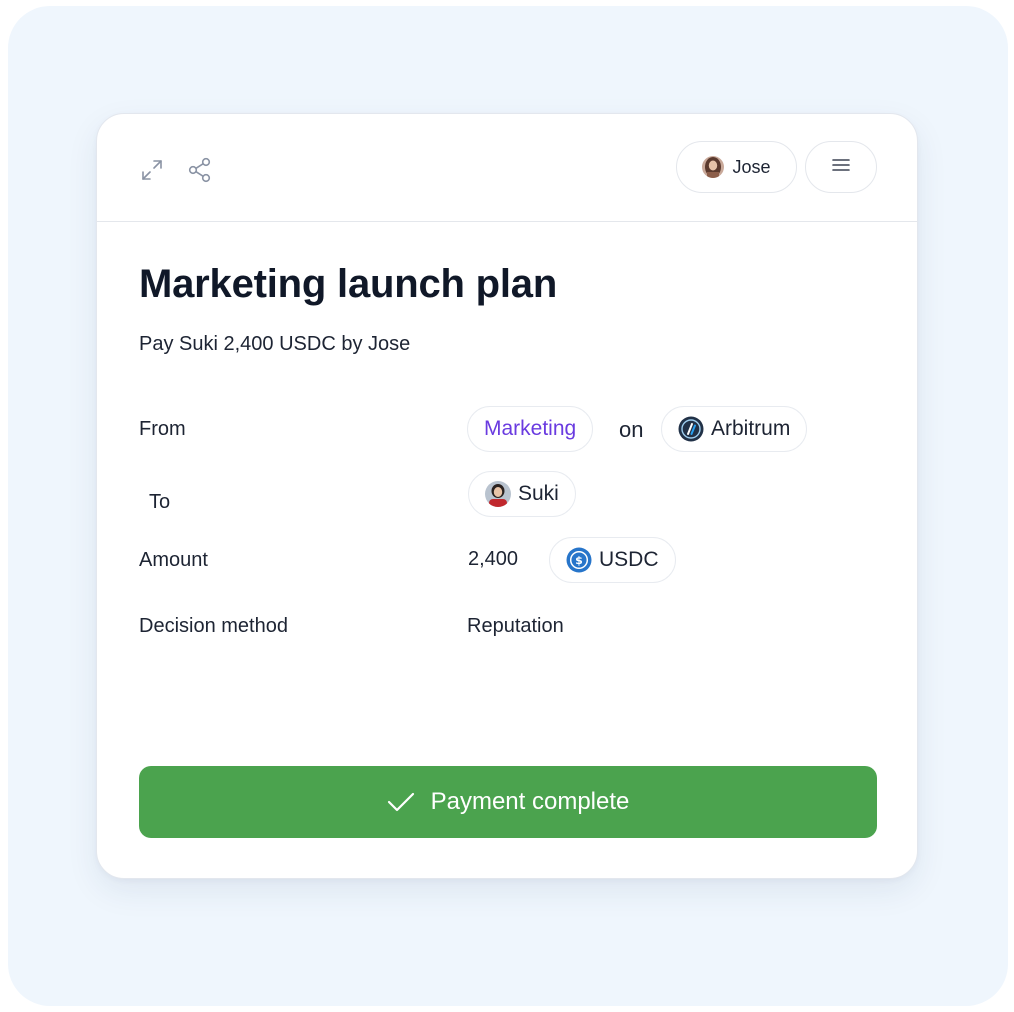  Describe the element at coordinates (631, 429) in the screenshot. I see `network-connector: on` at that location.